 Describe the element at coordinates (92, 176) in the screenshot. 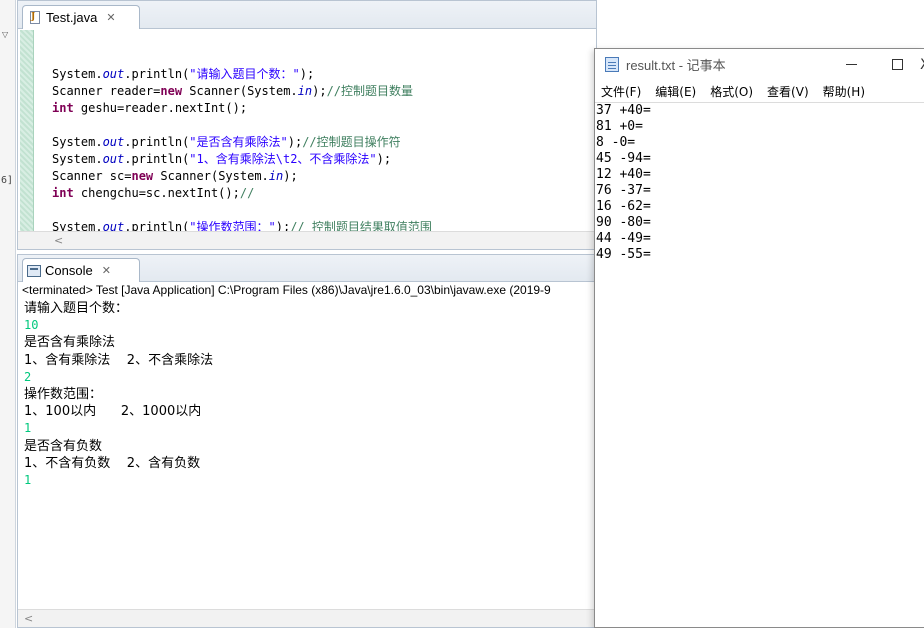

I see `code-token: Scanner sc=` at that location.